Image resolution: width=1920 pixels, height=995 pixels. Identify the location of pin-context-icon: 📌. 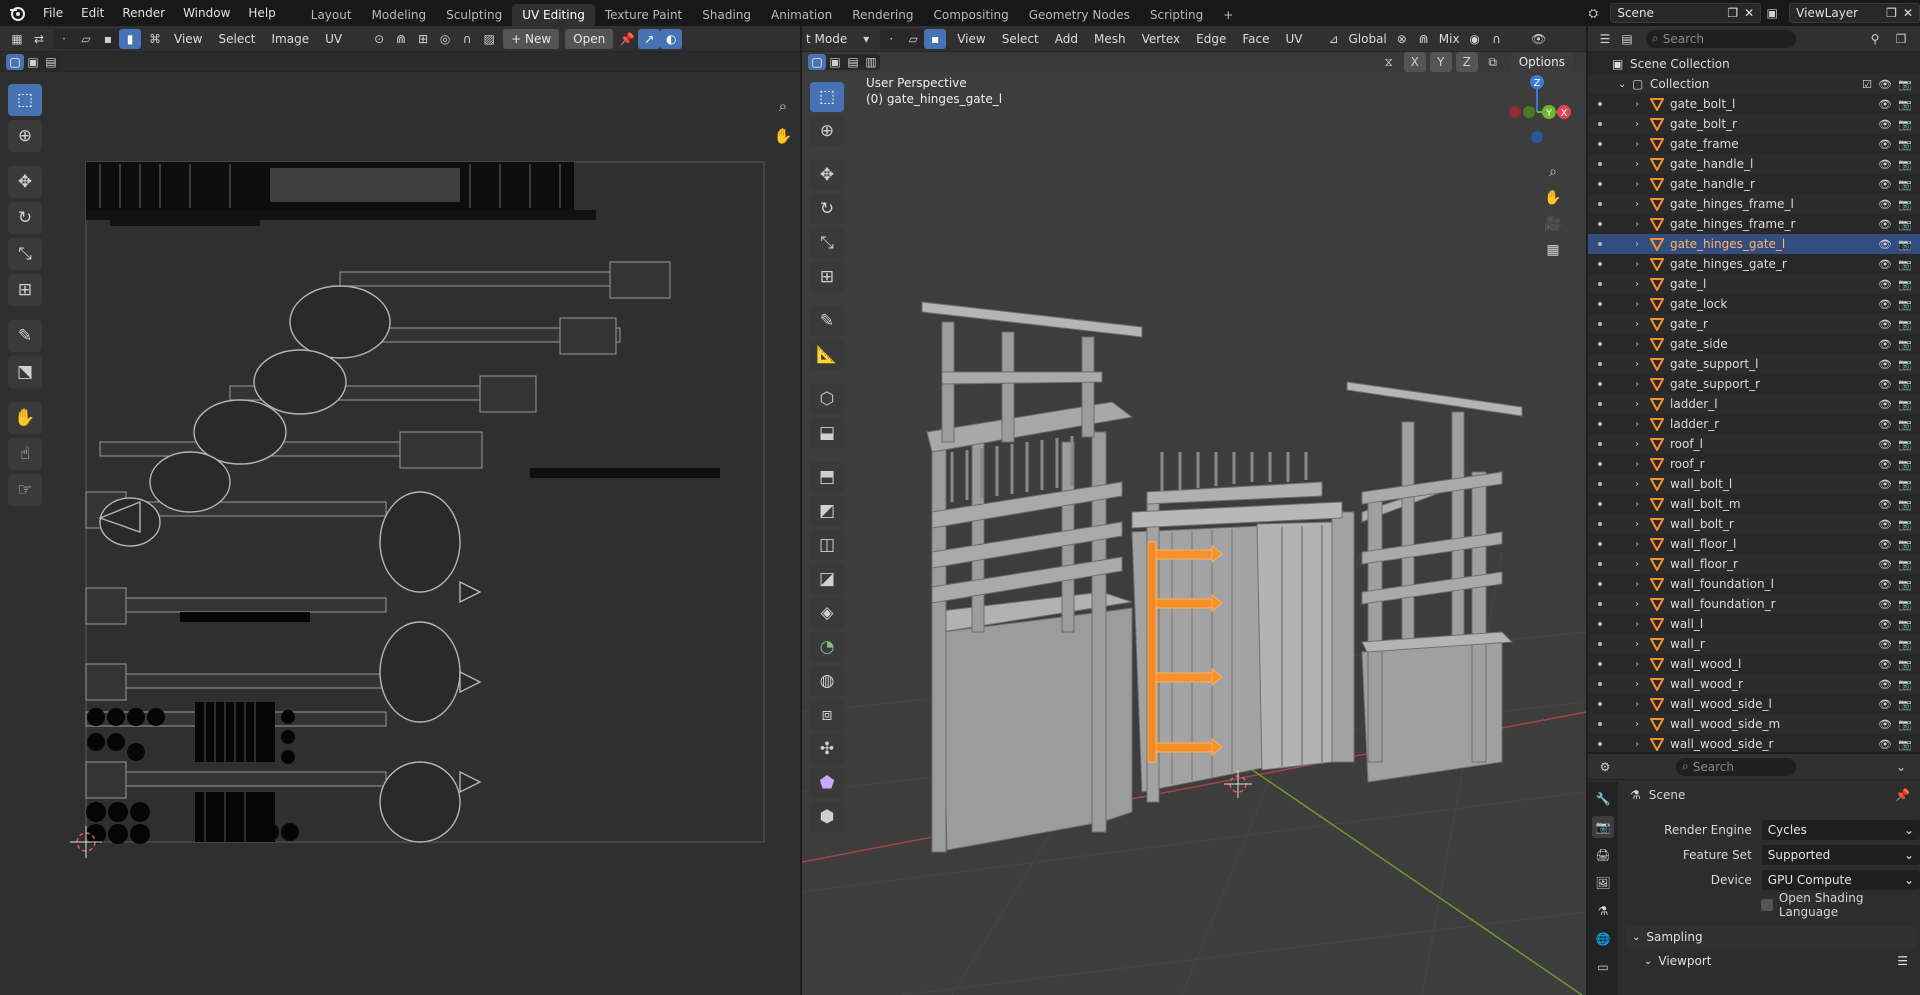
(1902, 795).